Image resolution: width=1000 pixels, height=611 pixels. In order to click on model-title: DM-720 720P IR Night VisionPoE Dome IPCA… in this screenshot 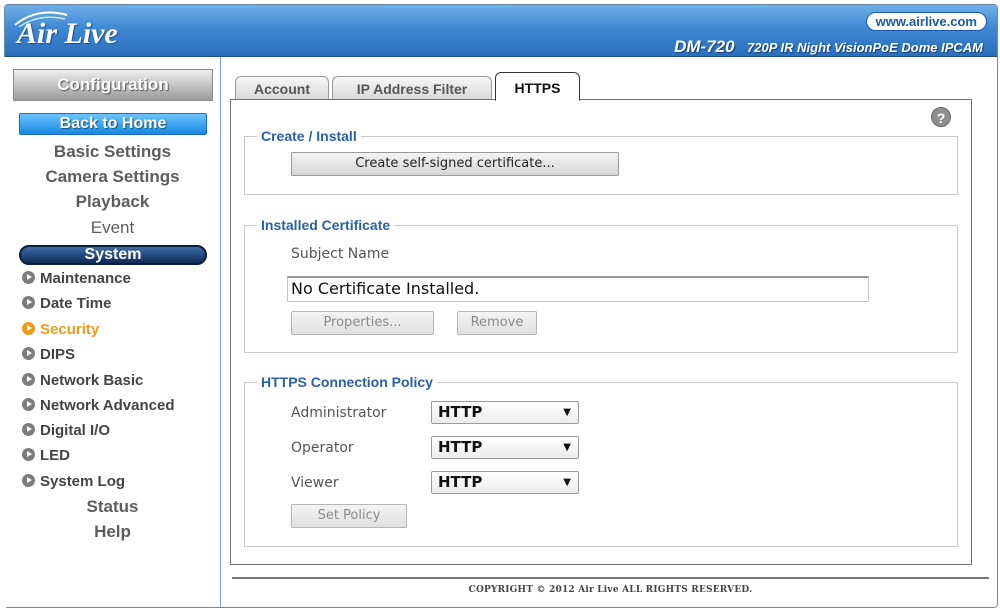, I will do `click(828, 47)`.